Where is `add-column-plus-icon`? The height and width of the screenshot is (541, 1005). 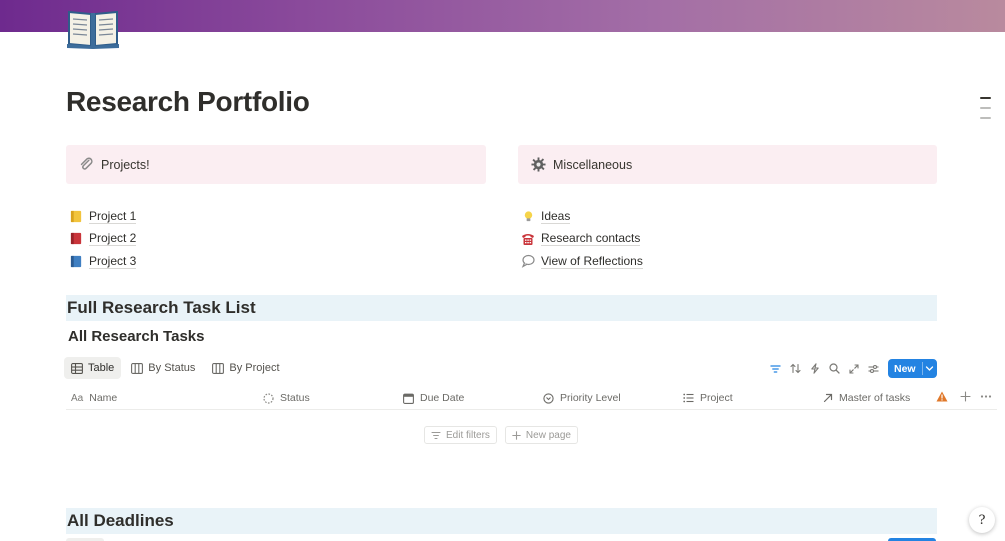
add-column-plus-icon is located at coordinates (968, 396).